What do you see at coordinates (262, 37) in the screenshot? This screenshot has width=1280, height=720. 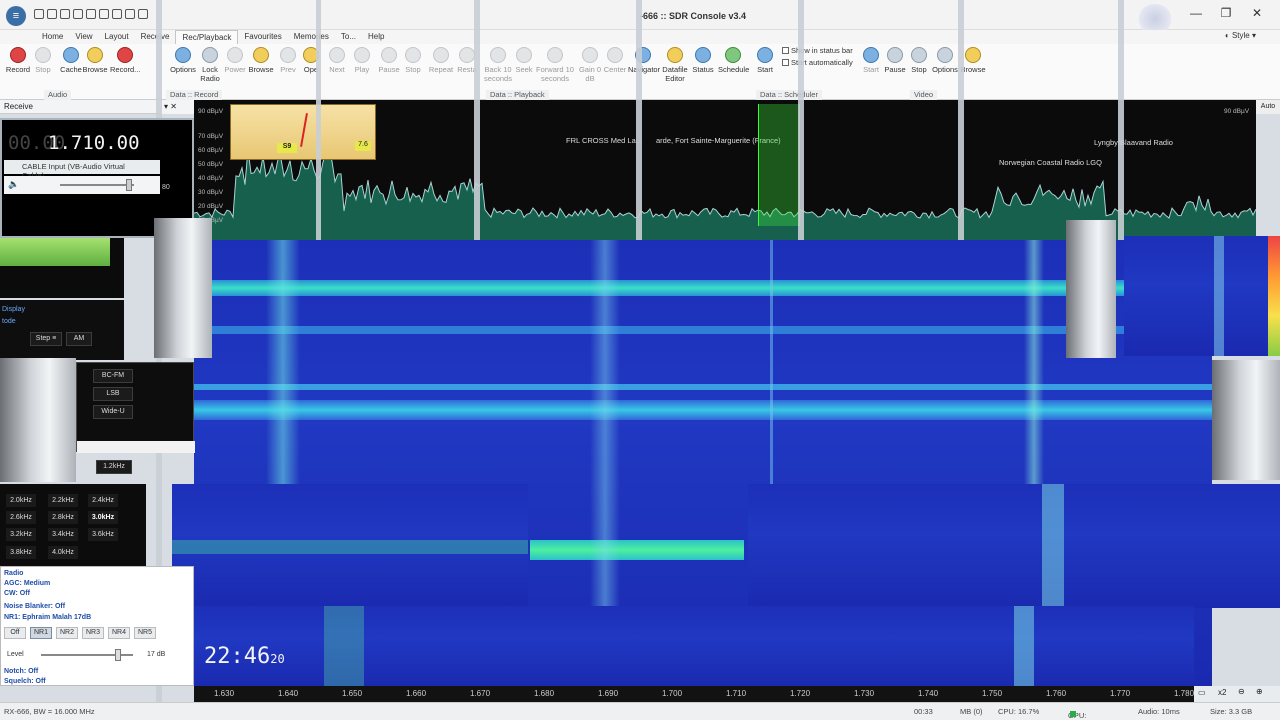 I see `tab-favourites: Favourites` at bounding box center [262, 37].